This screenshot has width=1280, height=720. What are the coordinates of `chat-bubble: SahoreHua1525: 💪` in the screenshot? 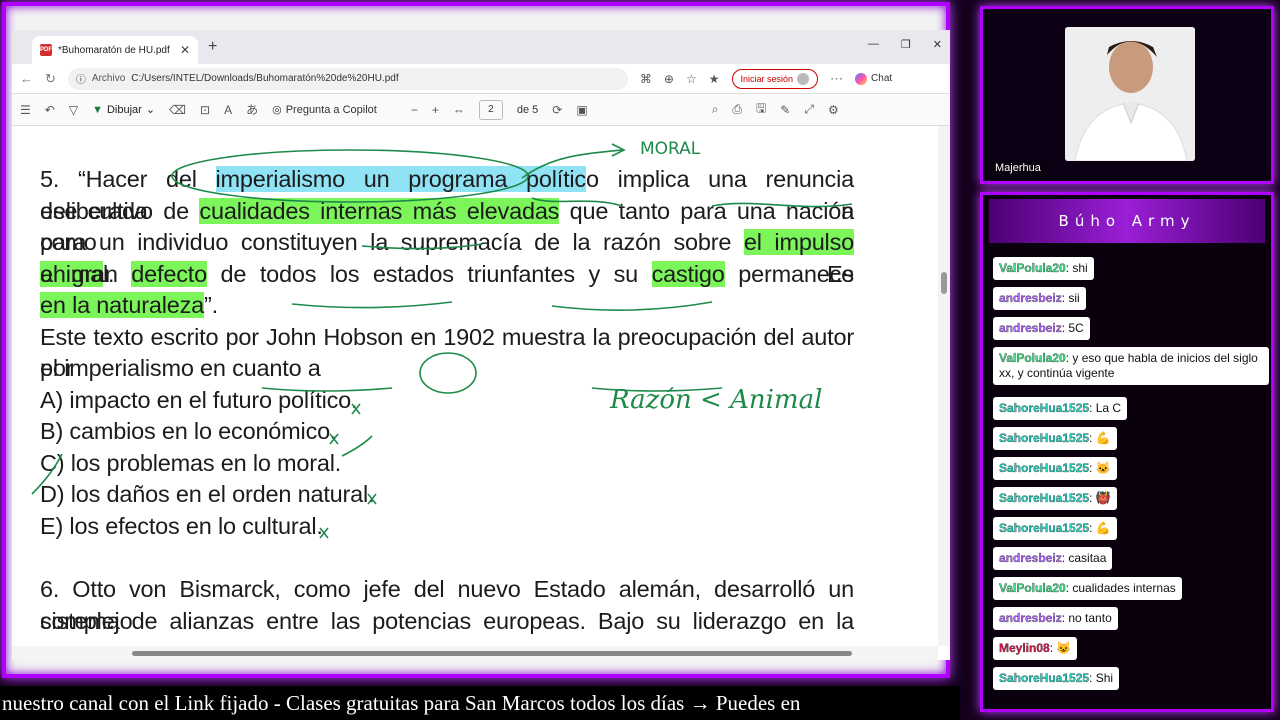 It's located at (1055, 528).